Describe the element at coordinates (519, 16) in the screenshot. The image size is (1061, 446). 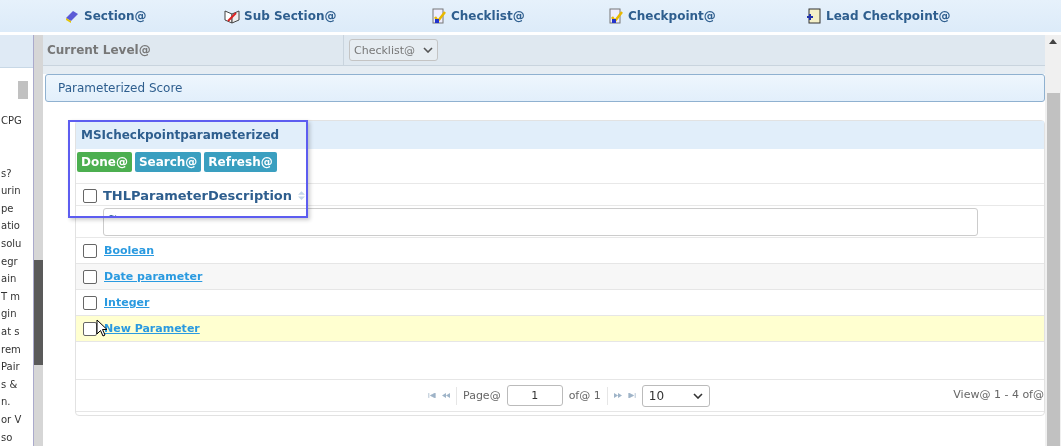
I see `toolbar-tab: Checklist@` at that location.